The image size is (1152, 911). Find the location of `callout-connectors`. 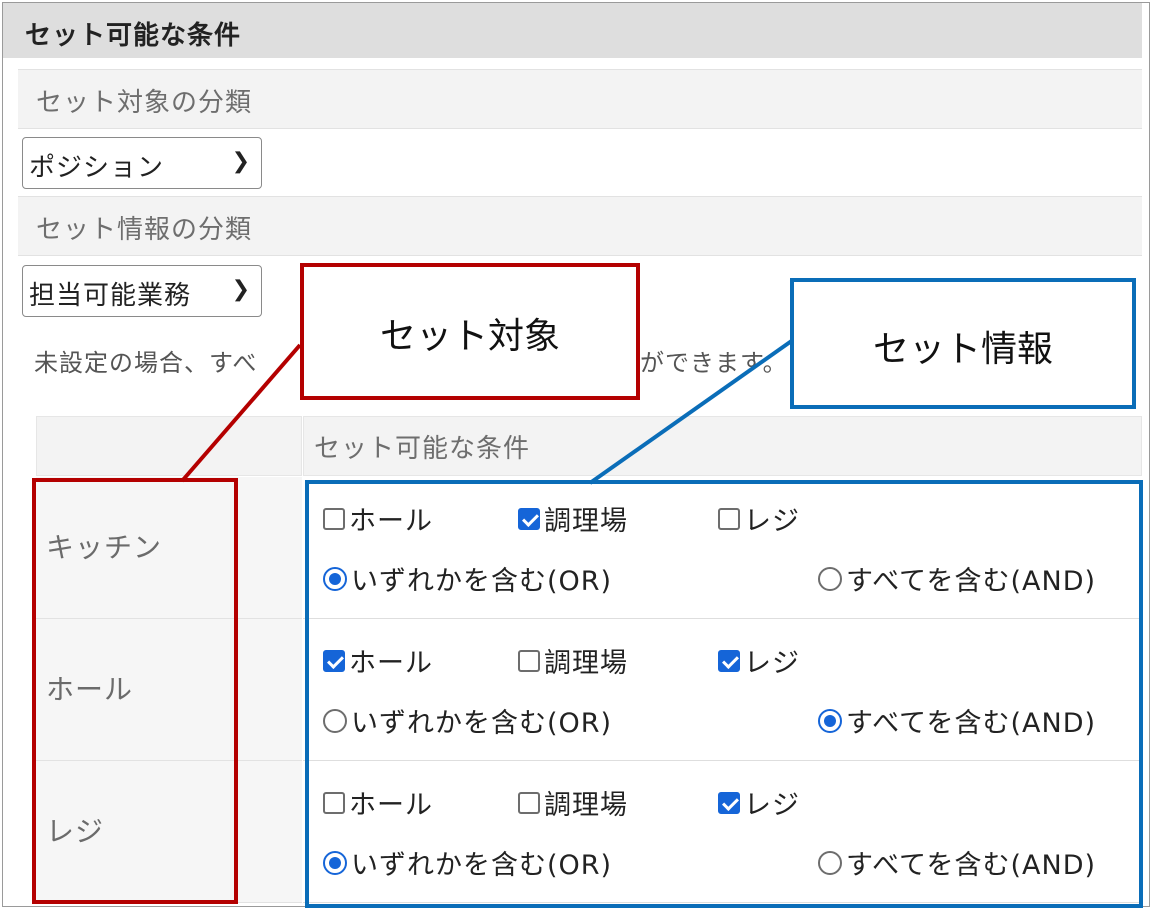

callout-connectors is located at coordinates (491, 409).